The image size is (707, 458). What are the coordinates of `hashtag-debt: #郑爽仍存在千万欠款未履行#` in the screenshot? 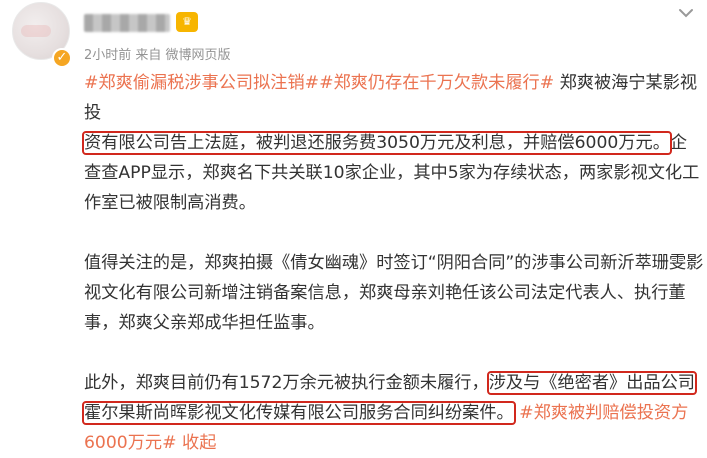 It's located at (436, 83).